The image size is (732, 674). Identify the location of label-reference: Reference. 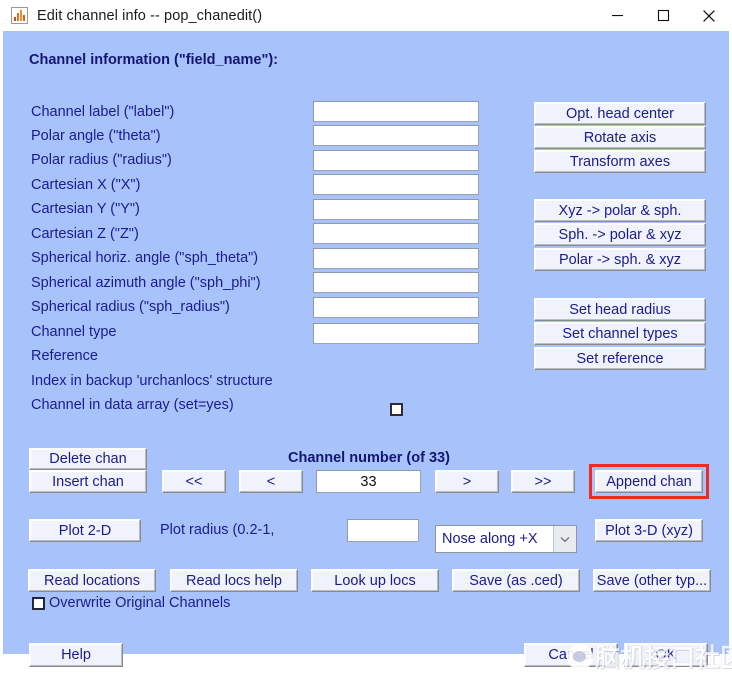
(64, 356).